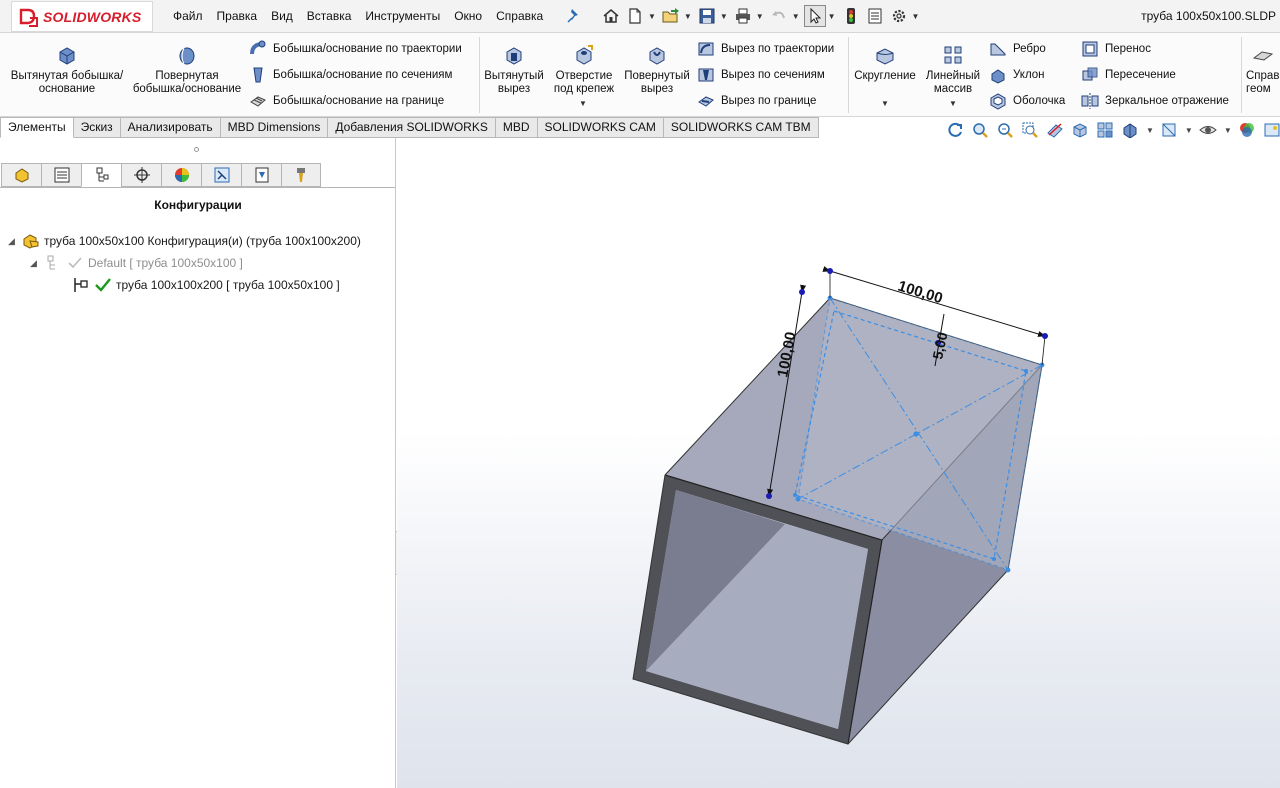  I want to click on revolved-cut-button: Повернутый вырез, so click(657, 70).